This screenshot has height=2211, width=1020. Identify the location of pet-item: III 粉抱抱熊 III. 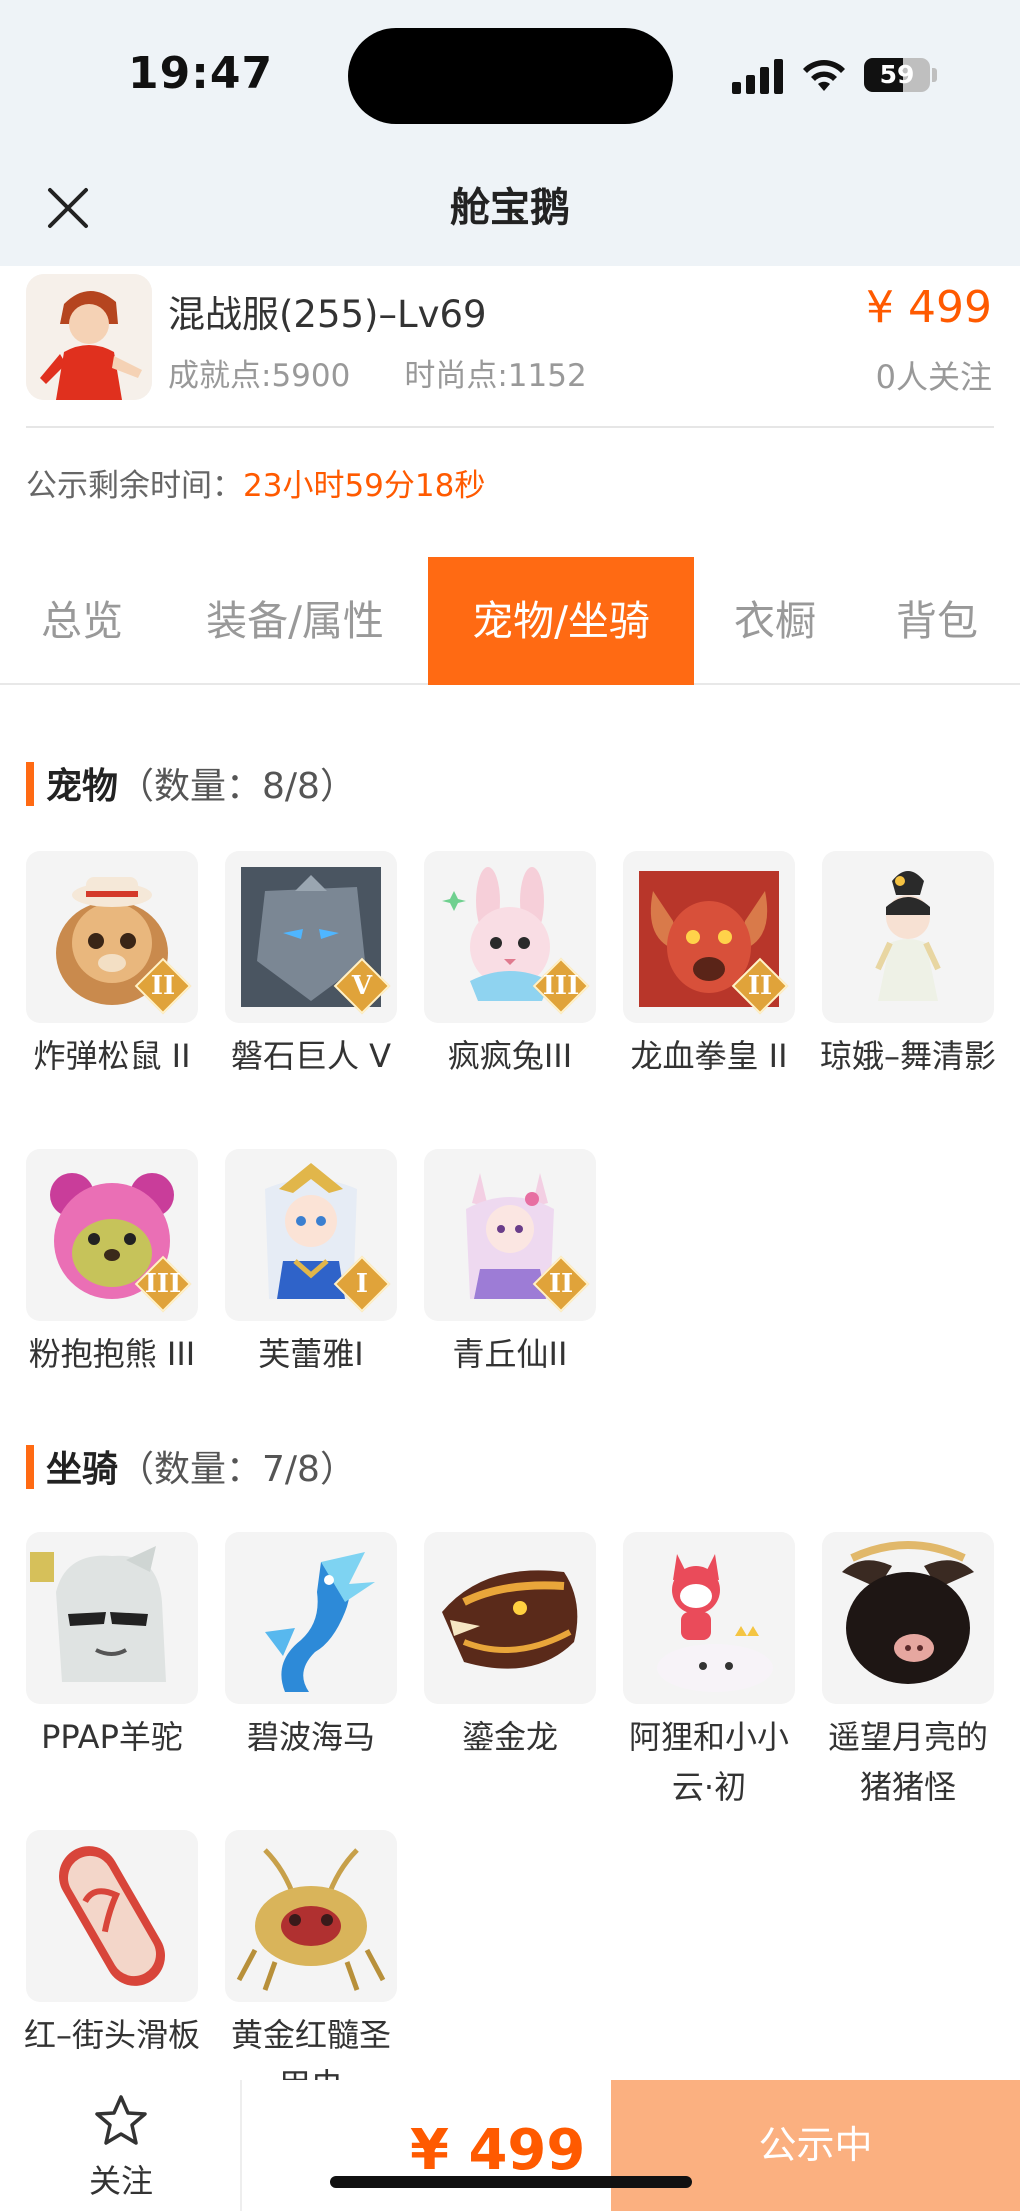
(112, 1264).